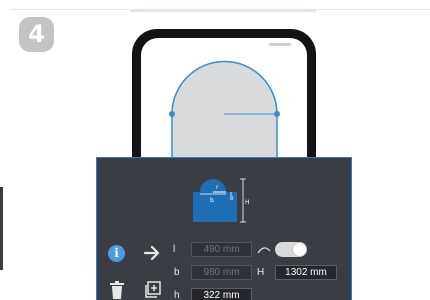 The image size is (430, 300). I want to click on field-h-input: 322 mm, so click(221, 294).